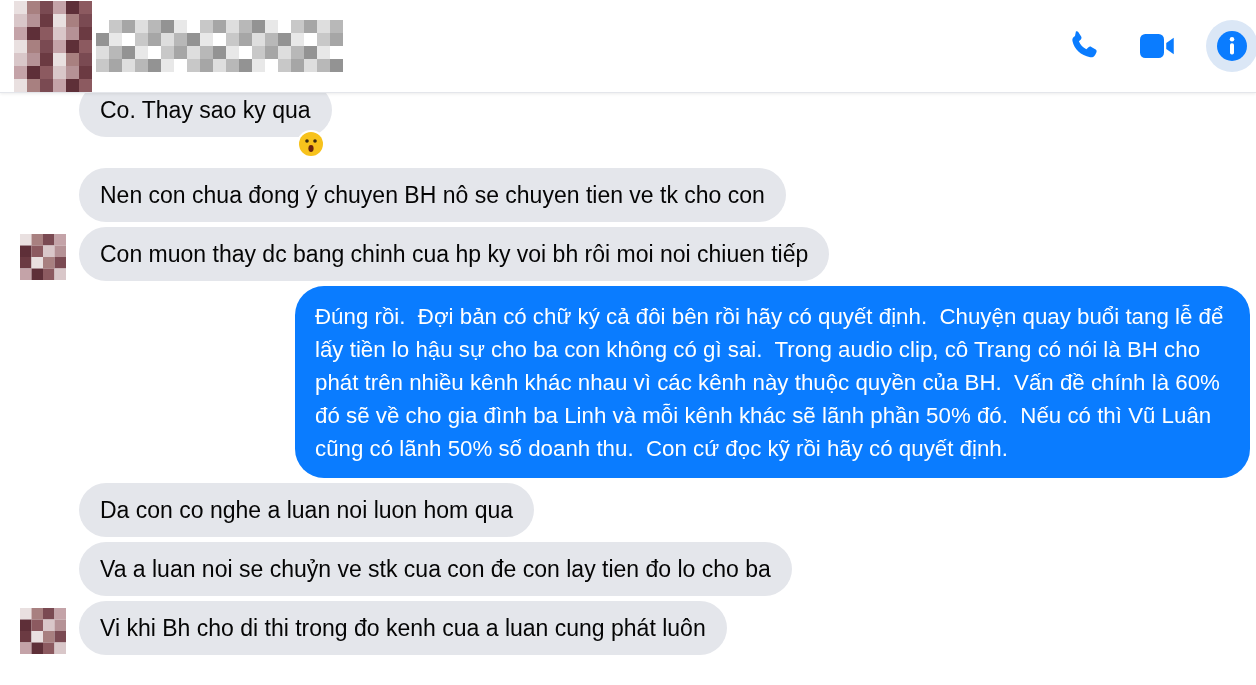 The height and width of the screenshot is (685, 1256). Describe the element at coordinates (307, 510) in the screenshot. I see `message-bubble: Da con co nghe a luan noi luon hom qua` at that location.